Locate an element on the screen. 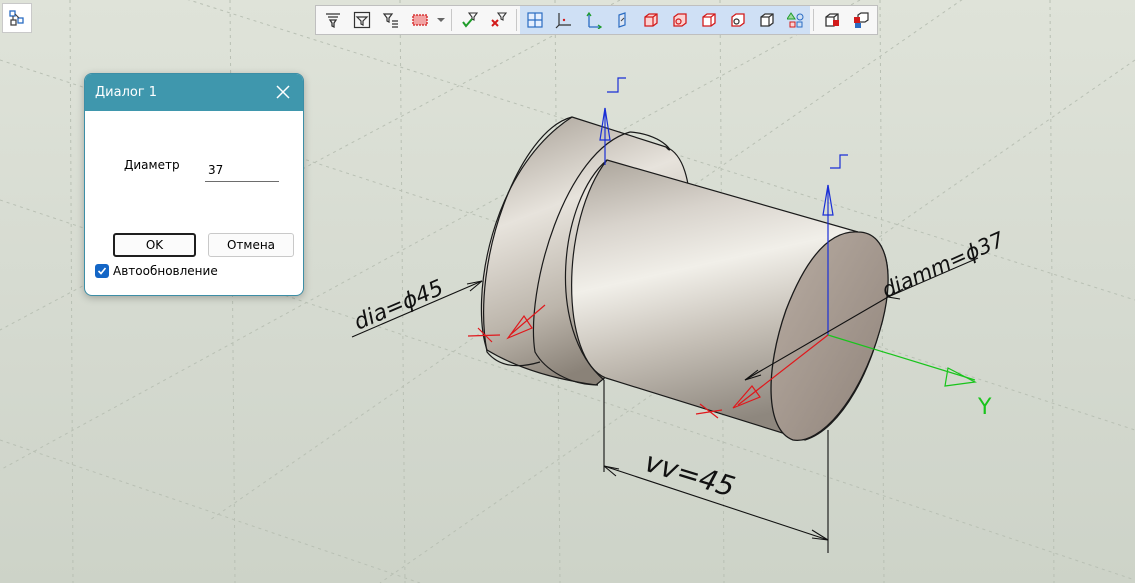 This screenshot has width=1135, height=583. ok-button: OK is located at coordinates (154, 245).